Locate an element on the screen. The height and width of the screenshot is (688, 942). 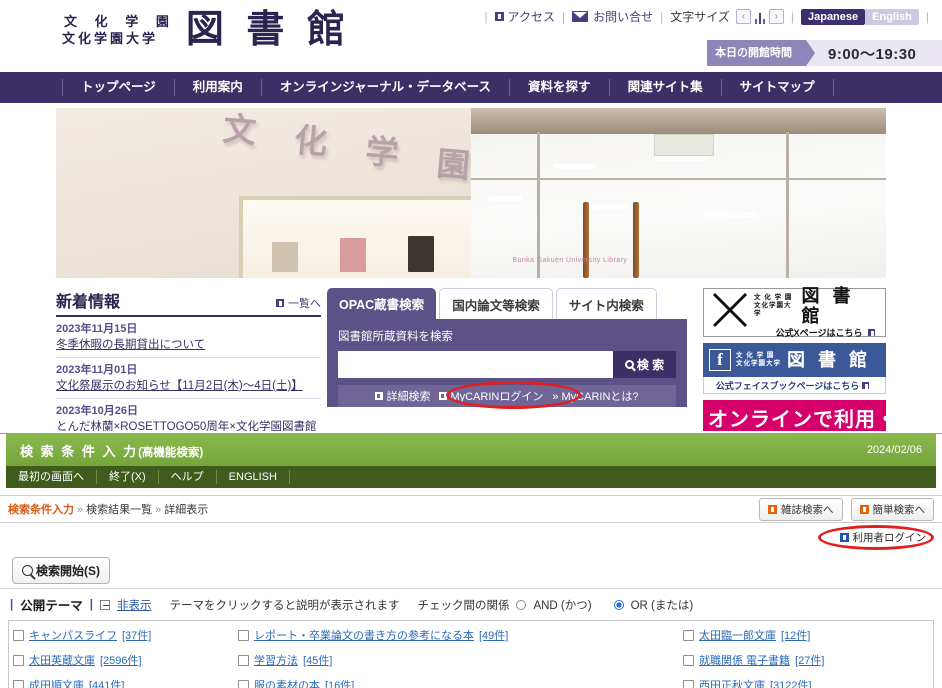
mycarin-login-link: MyCARINログイン is located at coordinates (491, 396).